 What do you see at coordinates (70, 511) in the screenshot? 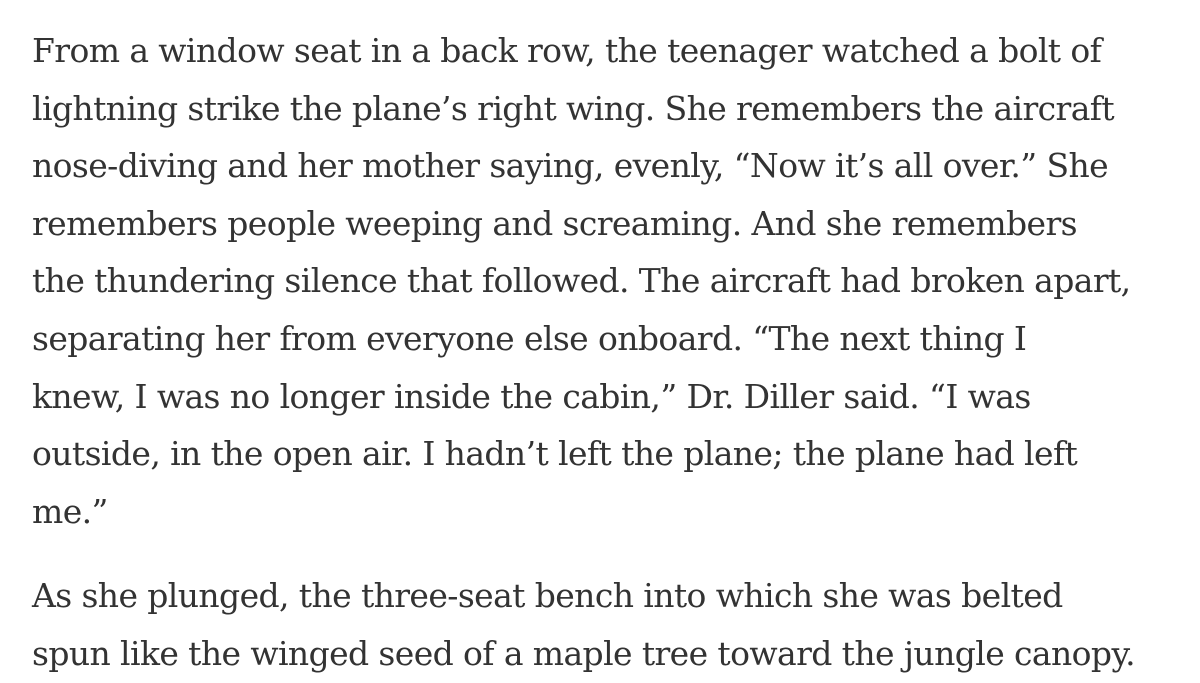
I see `paragraph-line: me.”` at bounding box center [70, 511].